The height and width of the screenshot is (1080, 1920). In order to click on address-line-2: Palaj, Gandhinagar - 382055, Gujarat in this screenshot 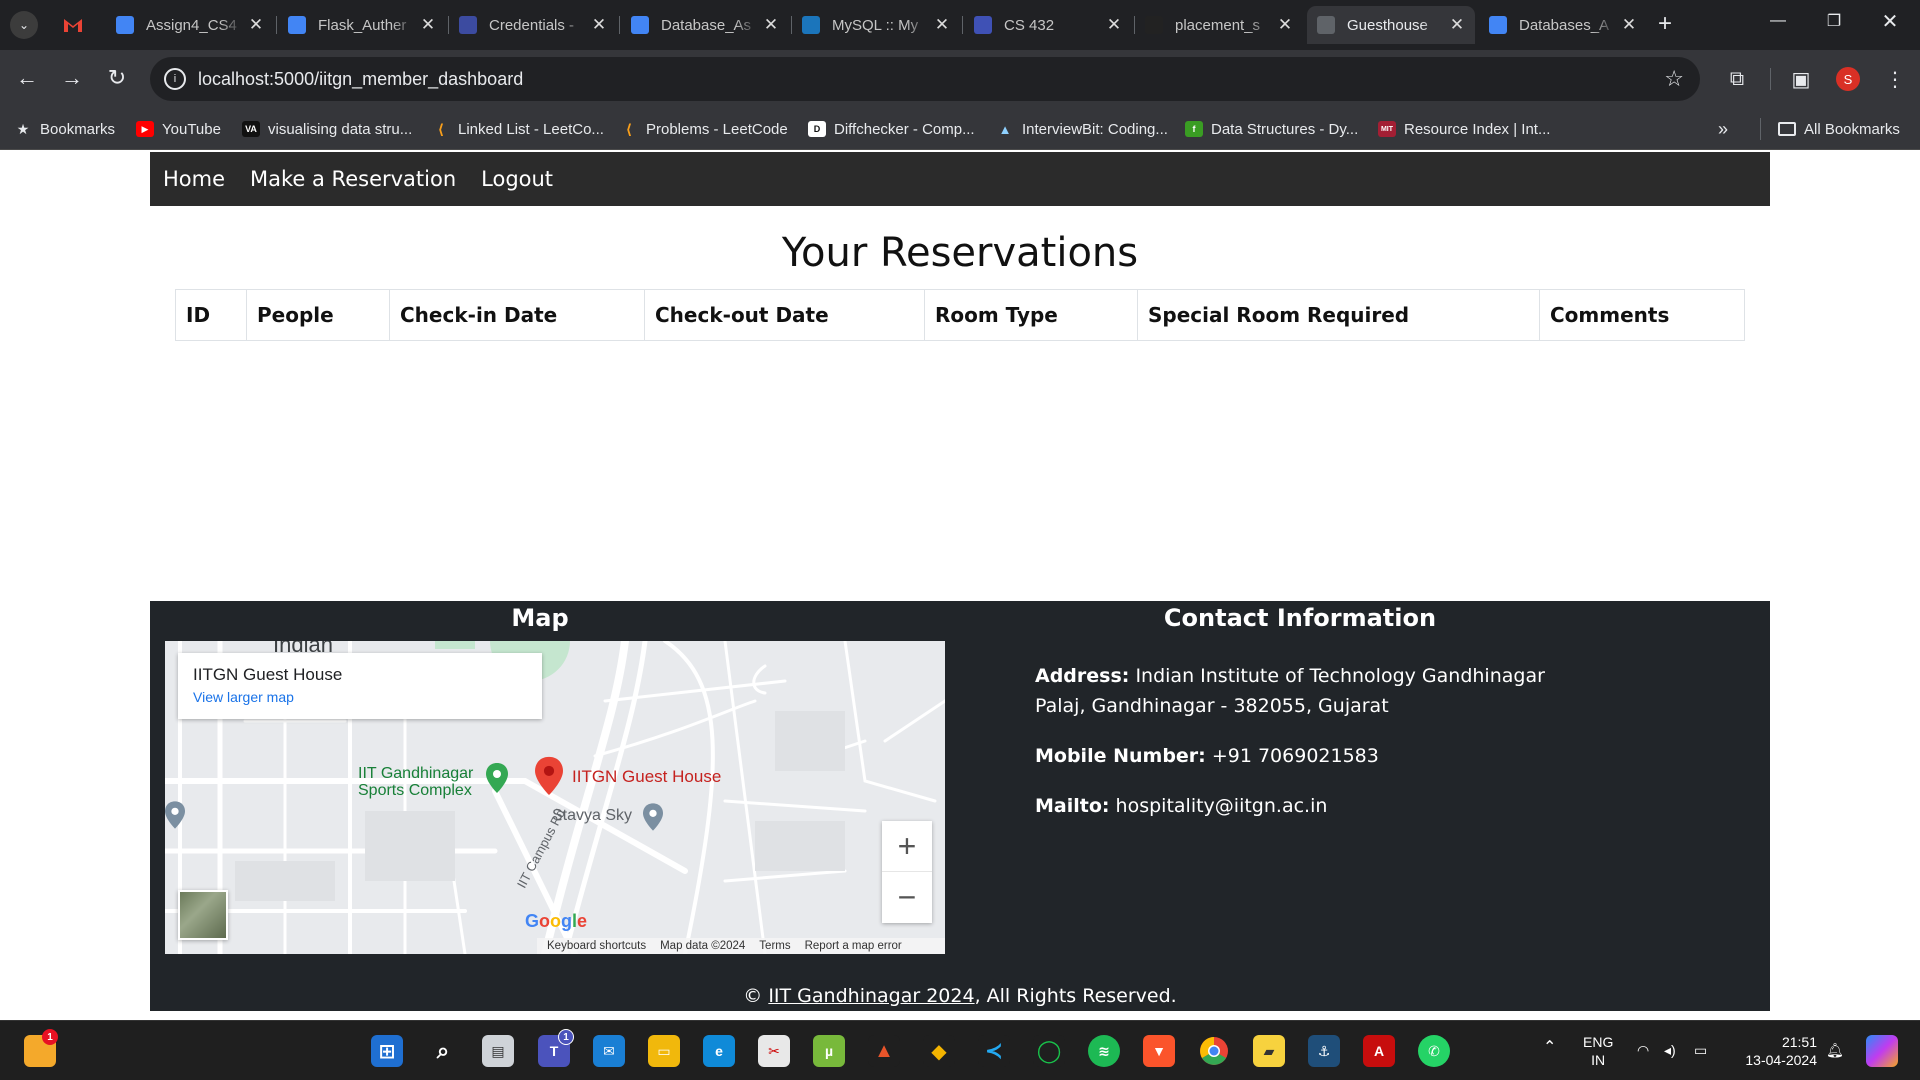, I will do `click(1212, 706)`.